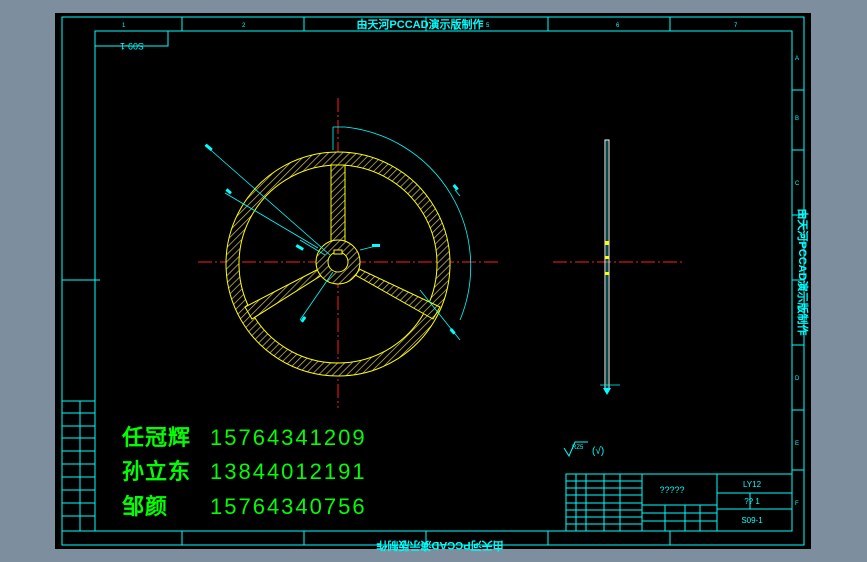 The height and width of the screenshot is (562, 867). Describe the element at coordinates (797, 504) in the screenshot. I see `zone-letter-f: F` at that location.